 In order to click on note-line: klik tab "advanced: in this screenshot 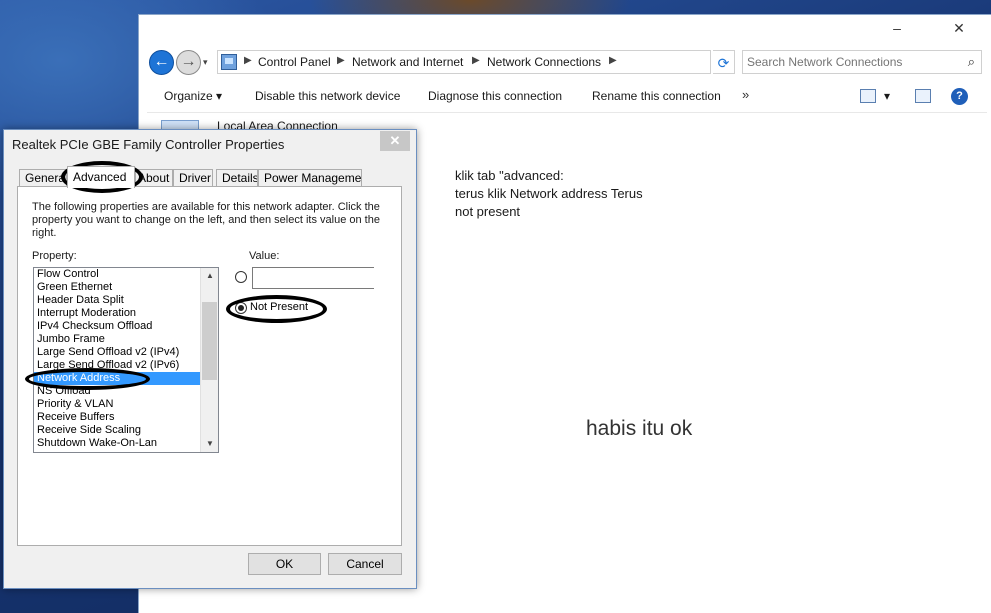, I will do `click(509, 175)`.